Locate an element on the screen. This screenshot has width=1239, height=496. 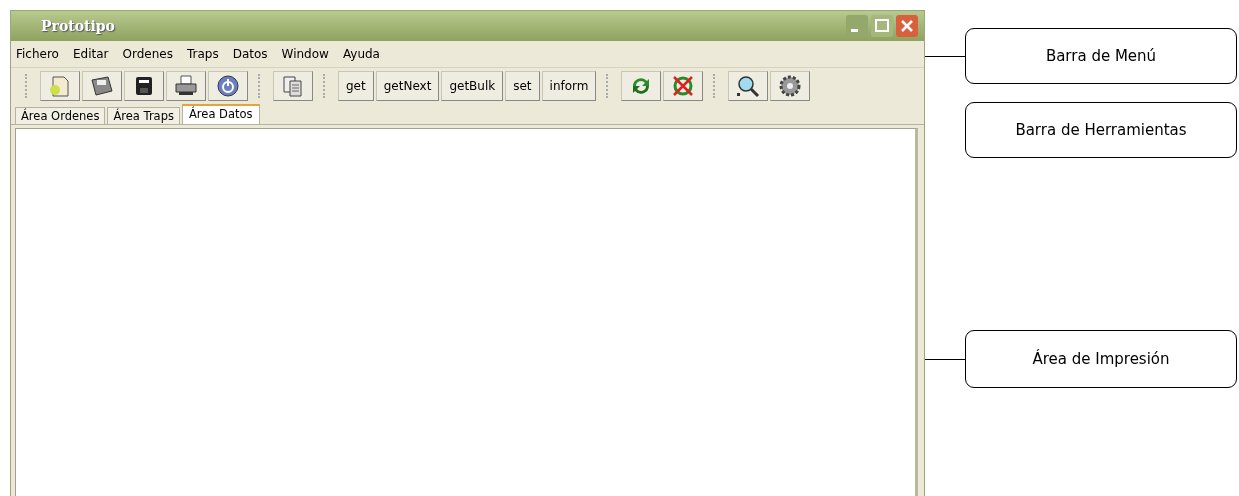
callout-label: Área de Impresión is located at coordinates (1101, 359).